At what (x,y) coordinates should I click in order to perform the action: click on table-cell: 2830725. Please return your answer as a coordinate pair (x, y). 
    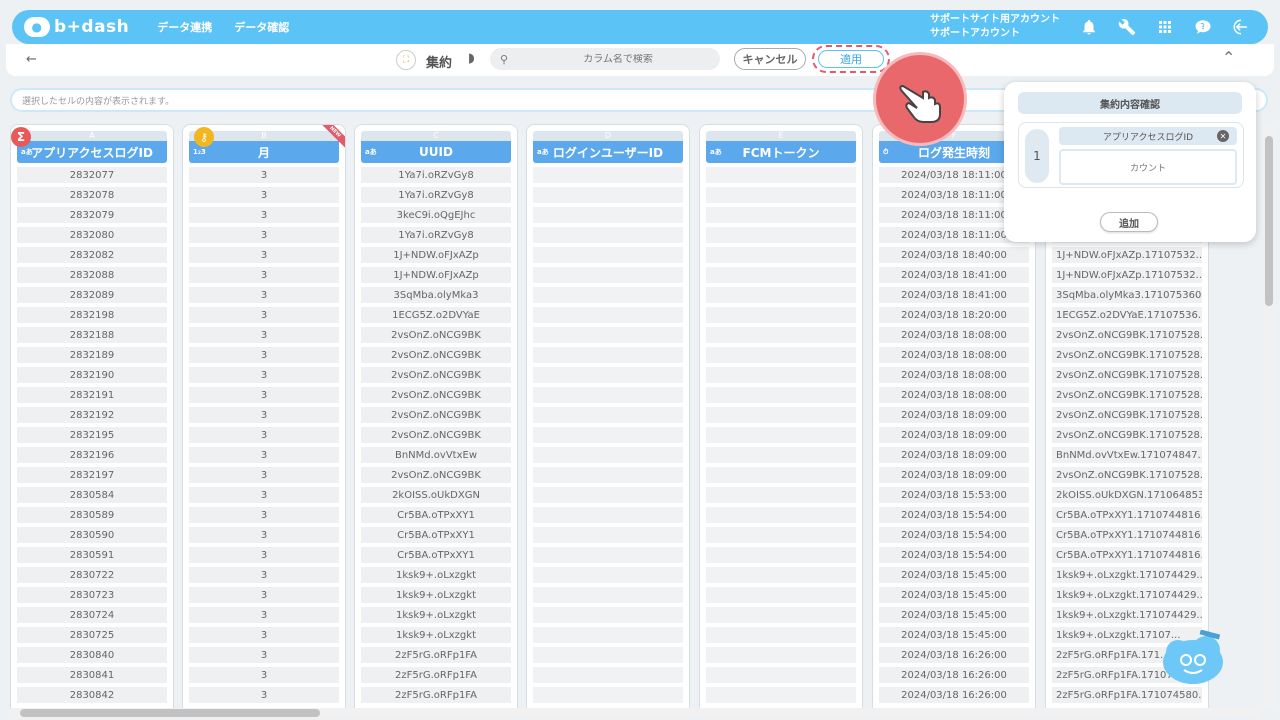
    Looking at the image, I should click on (92, 635).